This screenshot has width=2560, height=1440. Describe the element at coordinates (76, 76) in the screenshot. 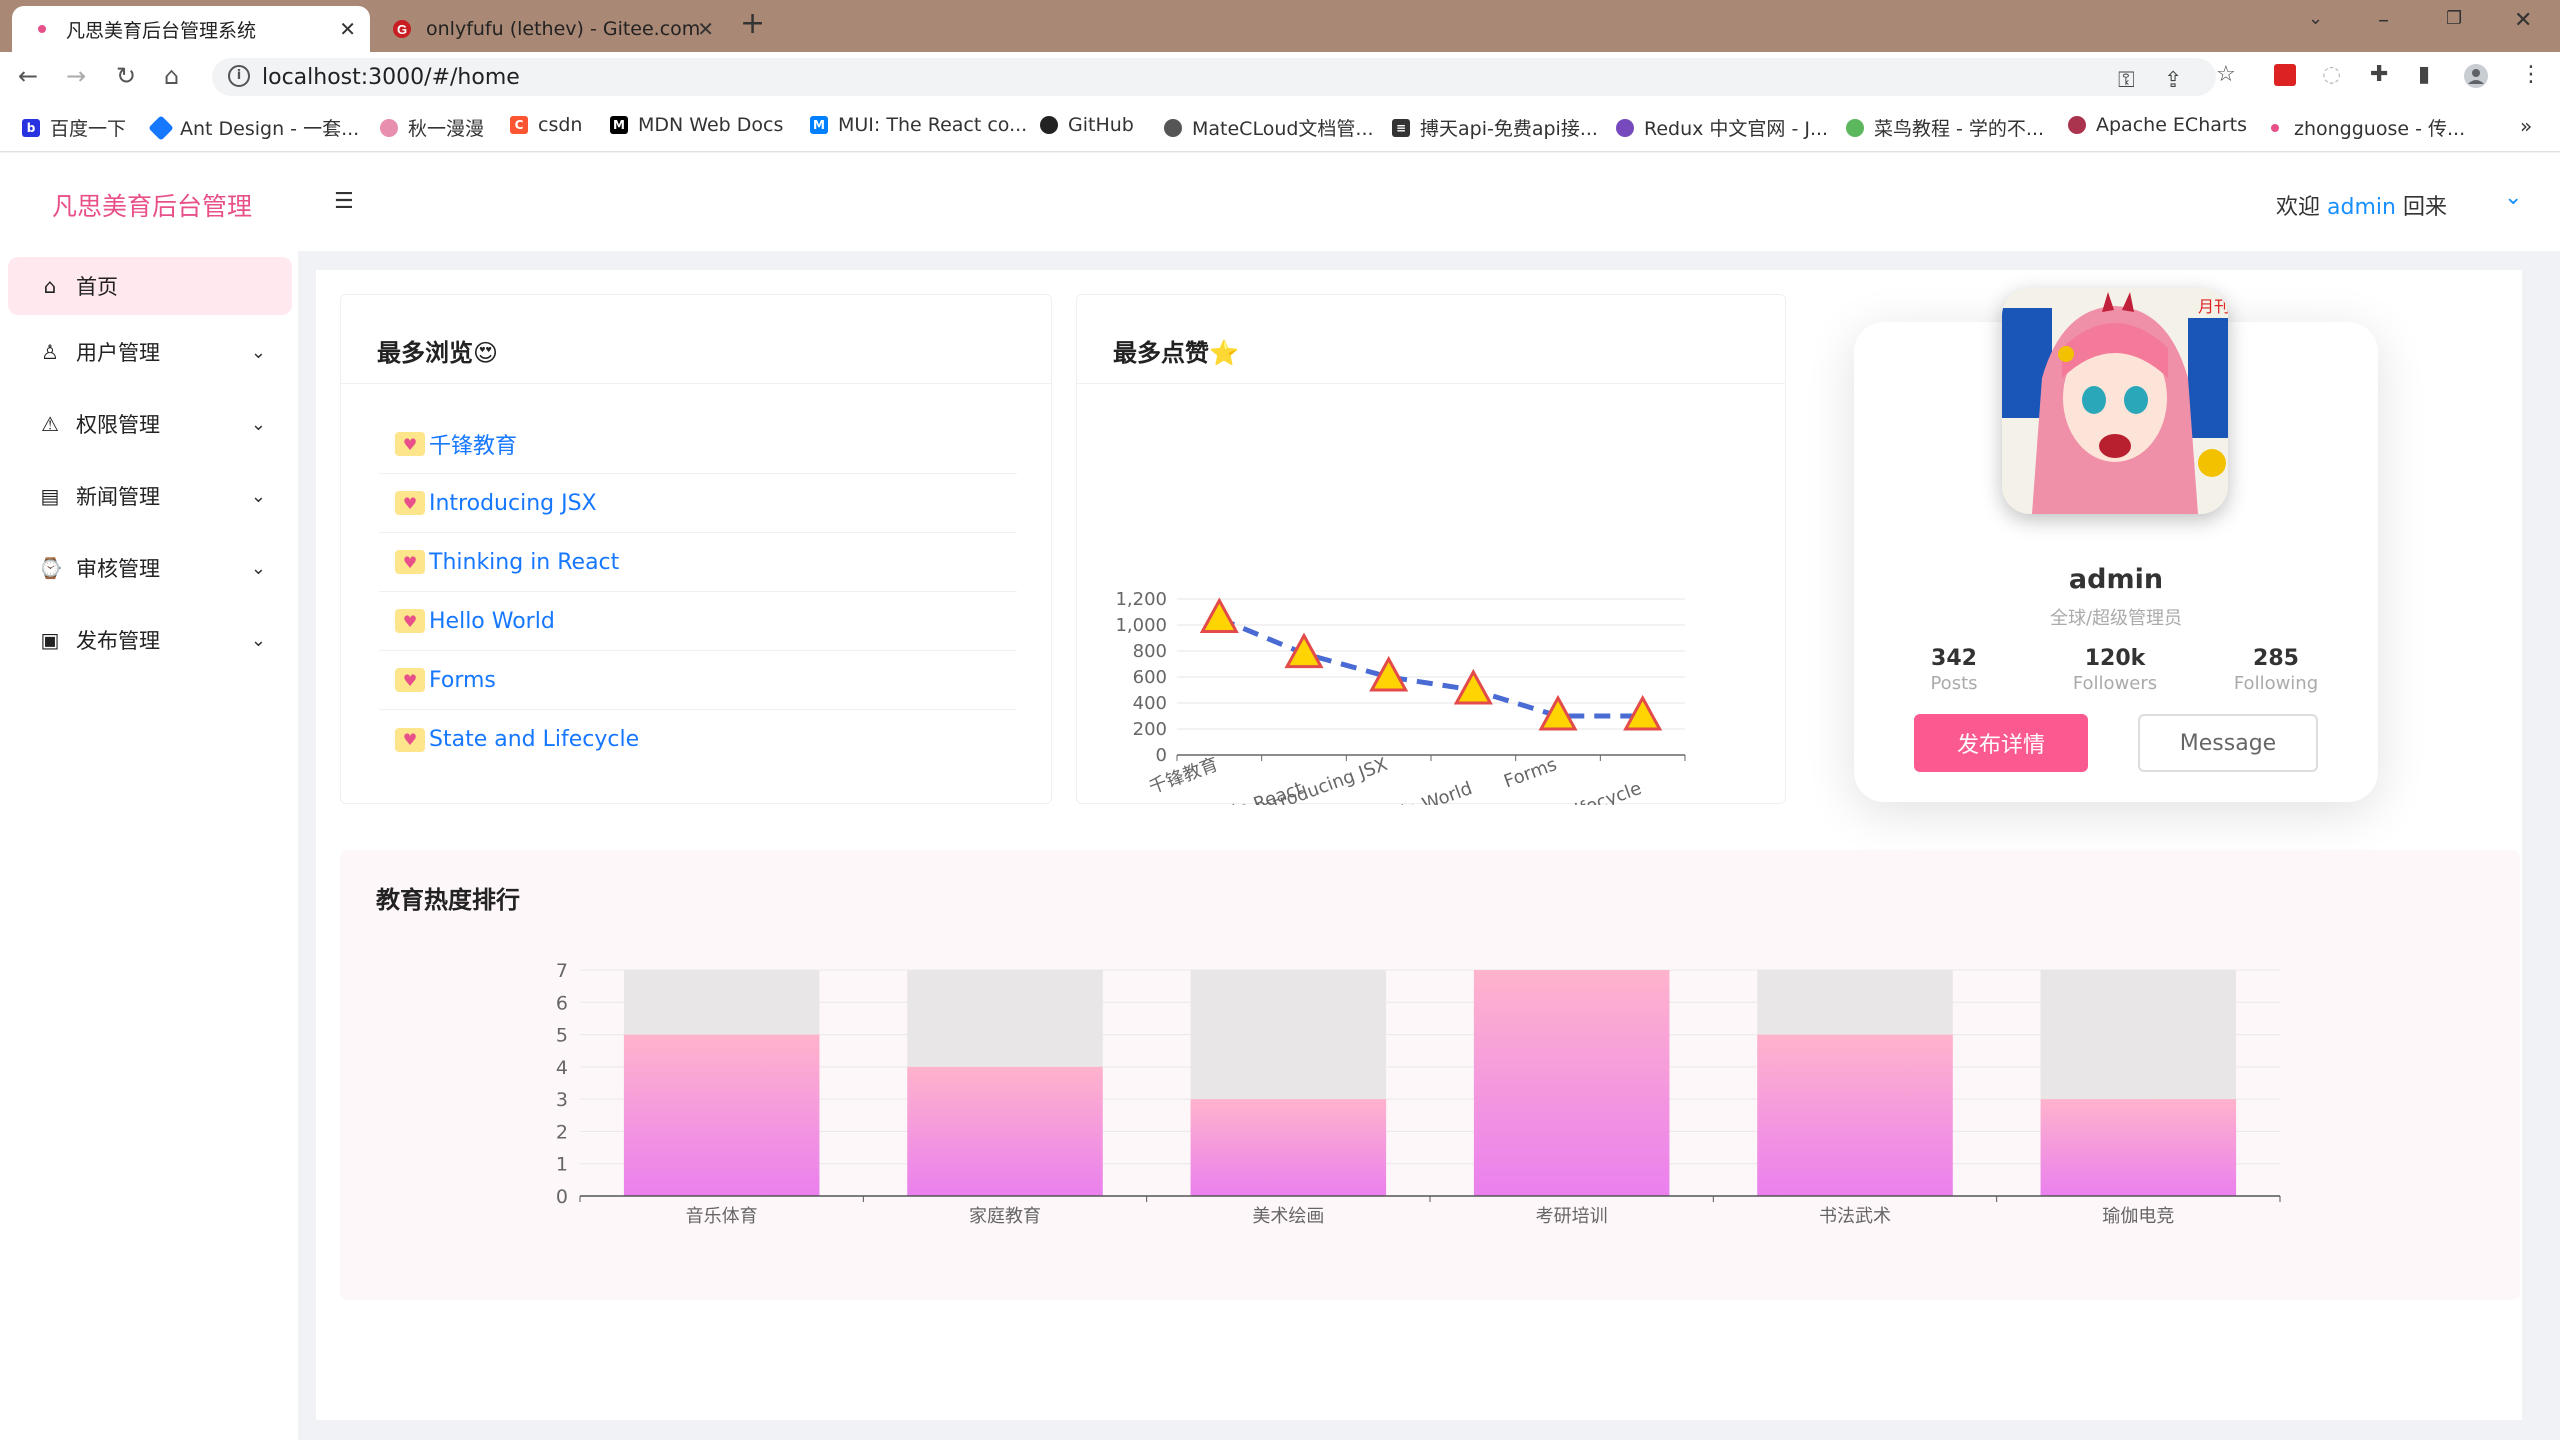

I see `forward-icon: →` at that location.